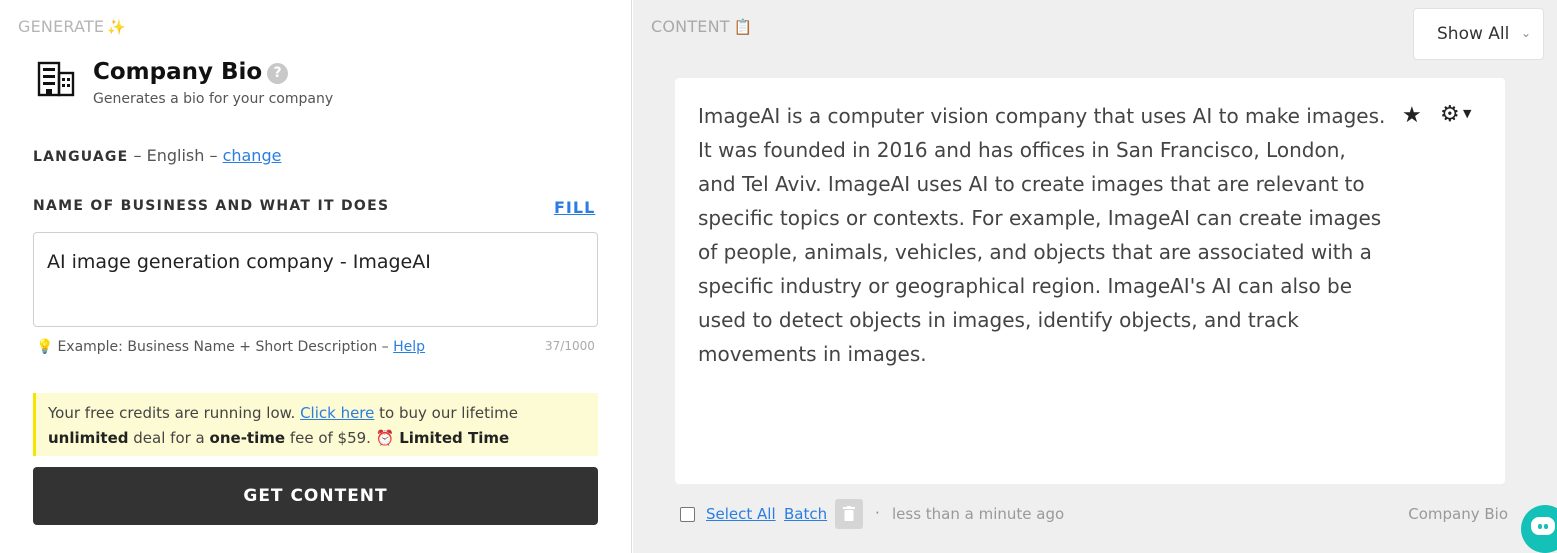 This screenshot has height=553, width=1557. What do you see at coordinates (88, 438) in the screenshot?
I see `notice-emphasis: unlimited` at bounding box center [88, 438].